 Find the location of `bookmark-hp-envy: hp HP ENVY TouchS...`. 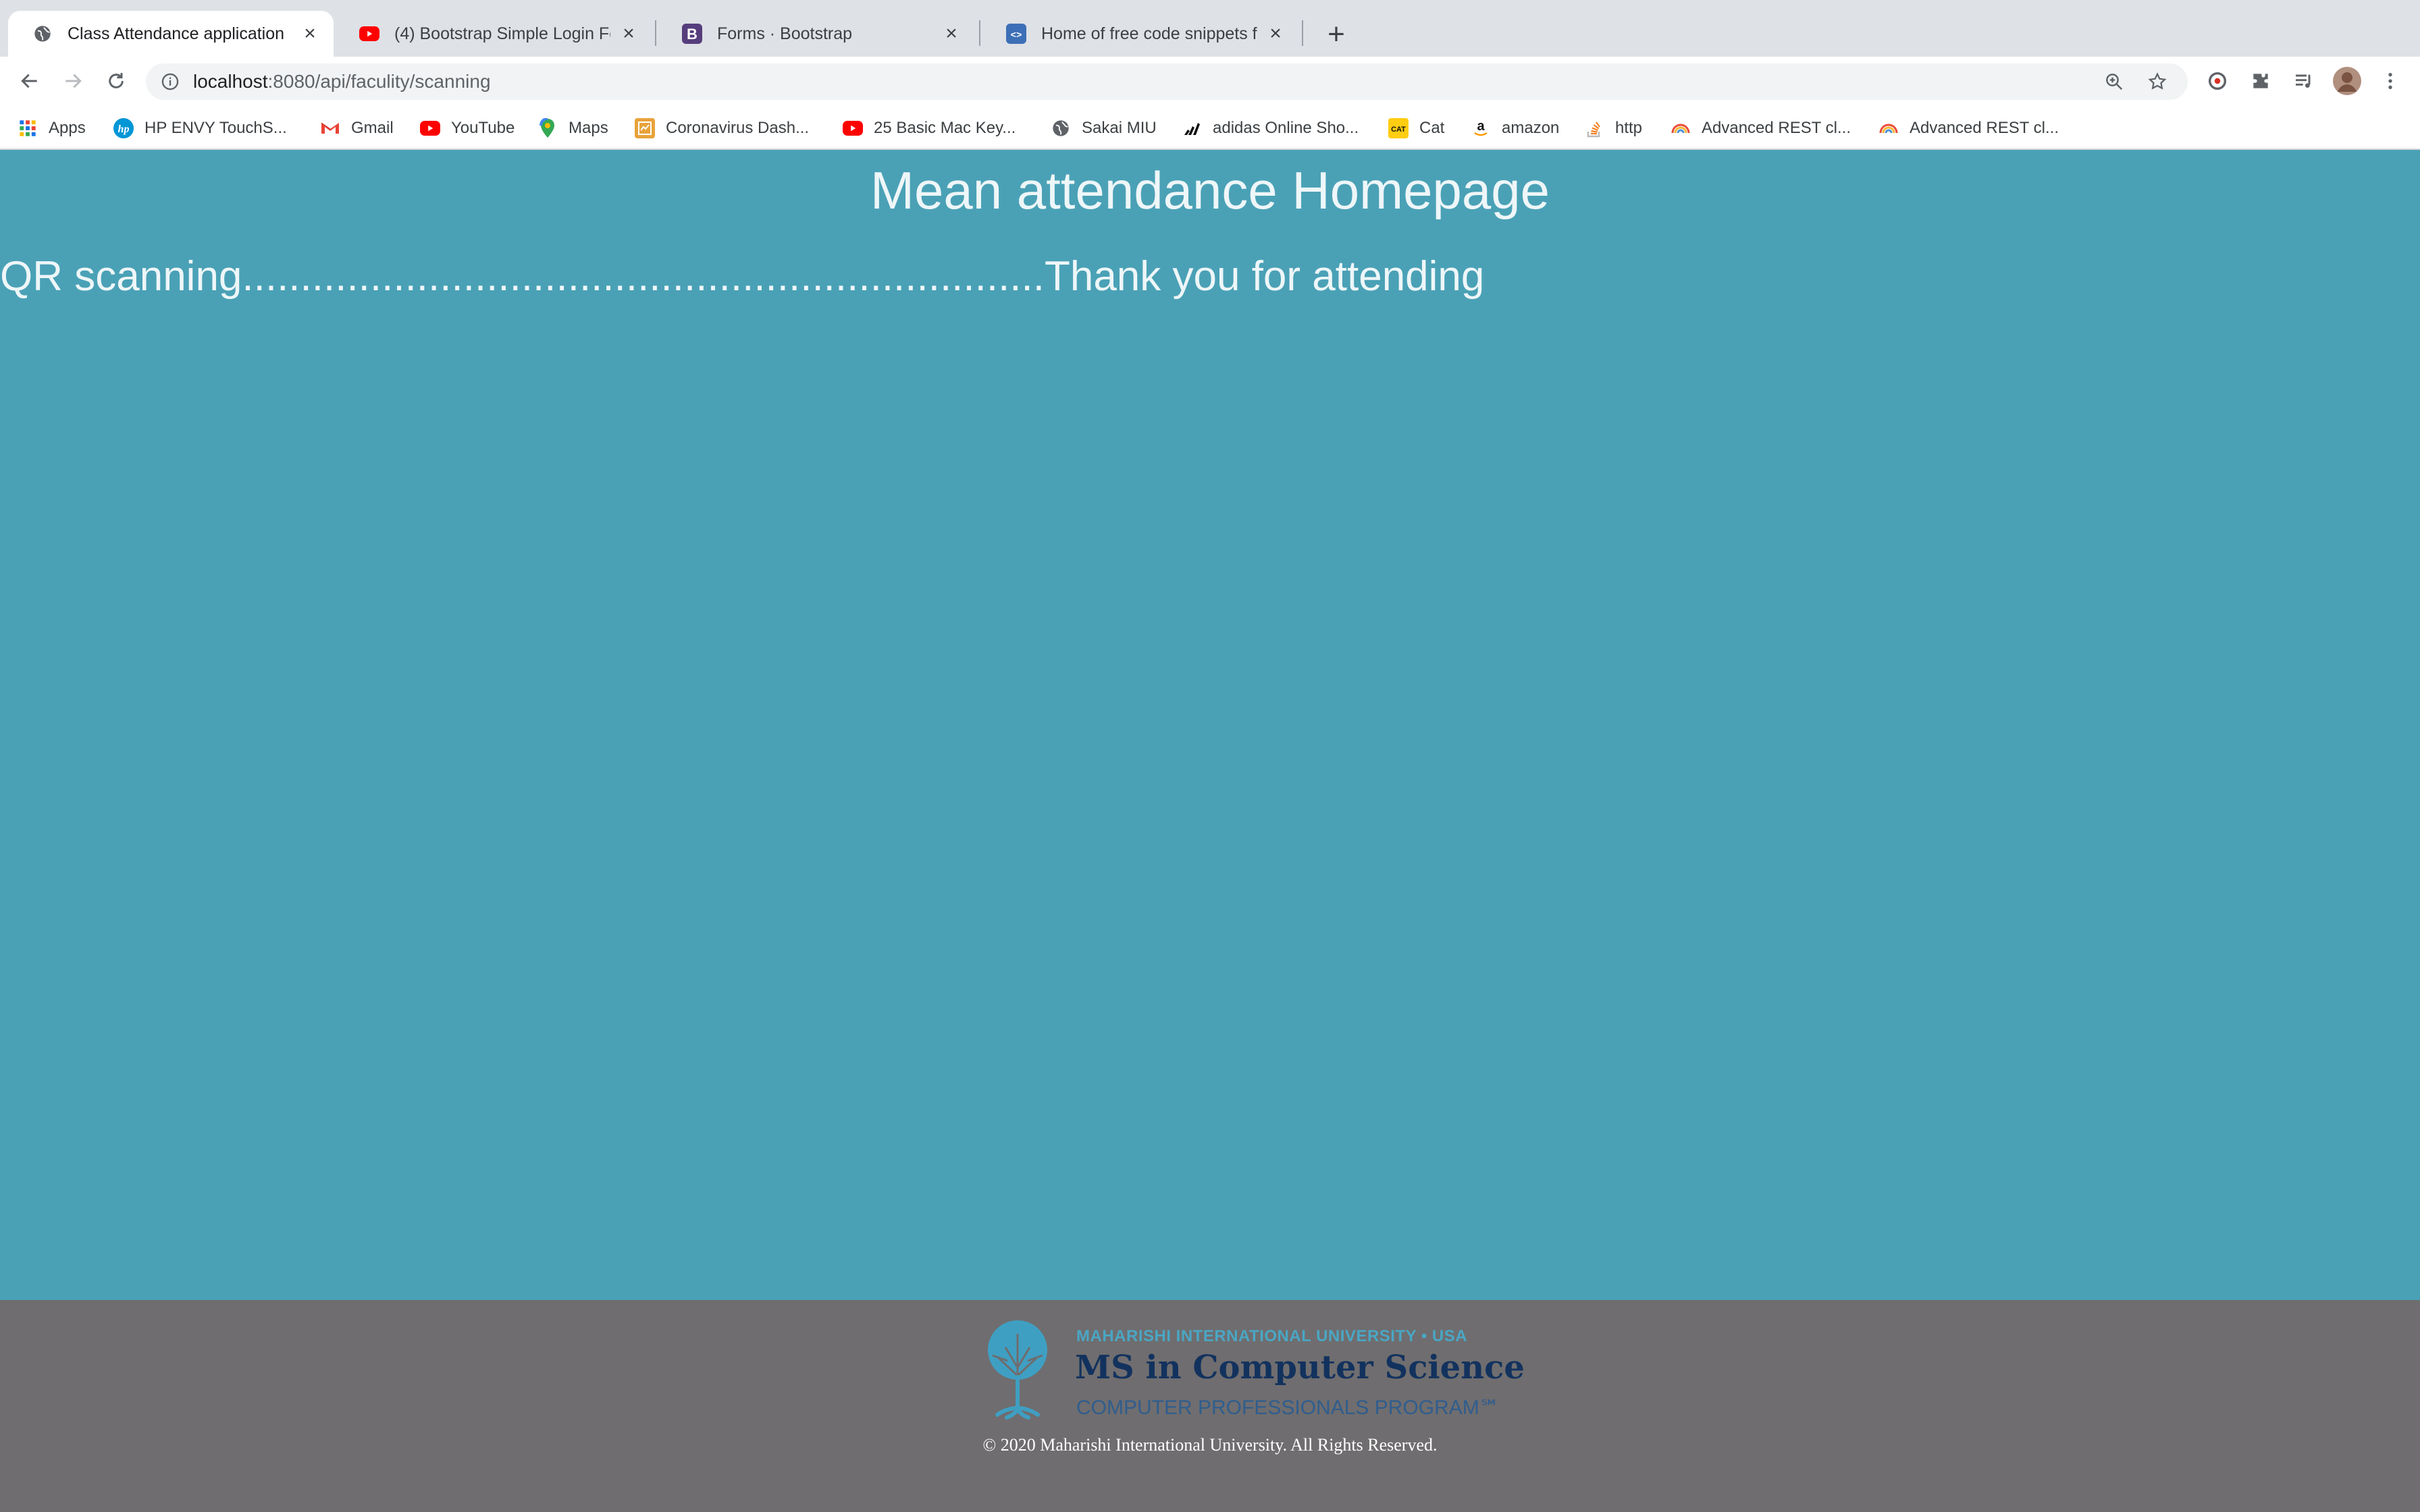

bookmark-hp-envy: hp HP ENVY TouchS... is located at coordinates (200, 128).